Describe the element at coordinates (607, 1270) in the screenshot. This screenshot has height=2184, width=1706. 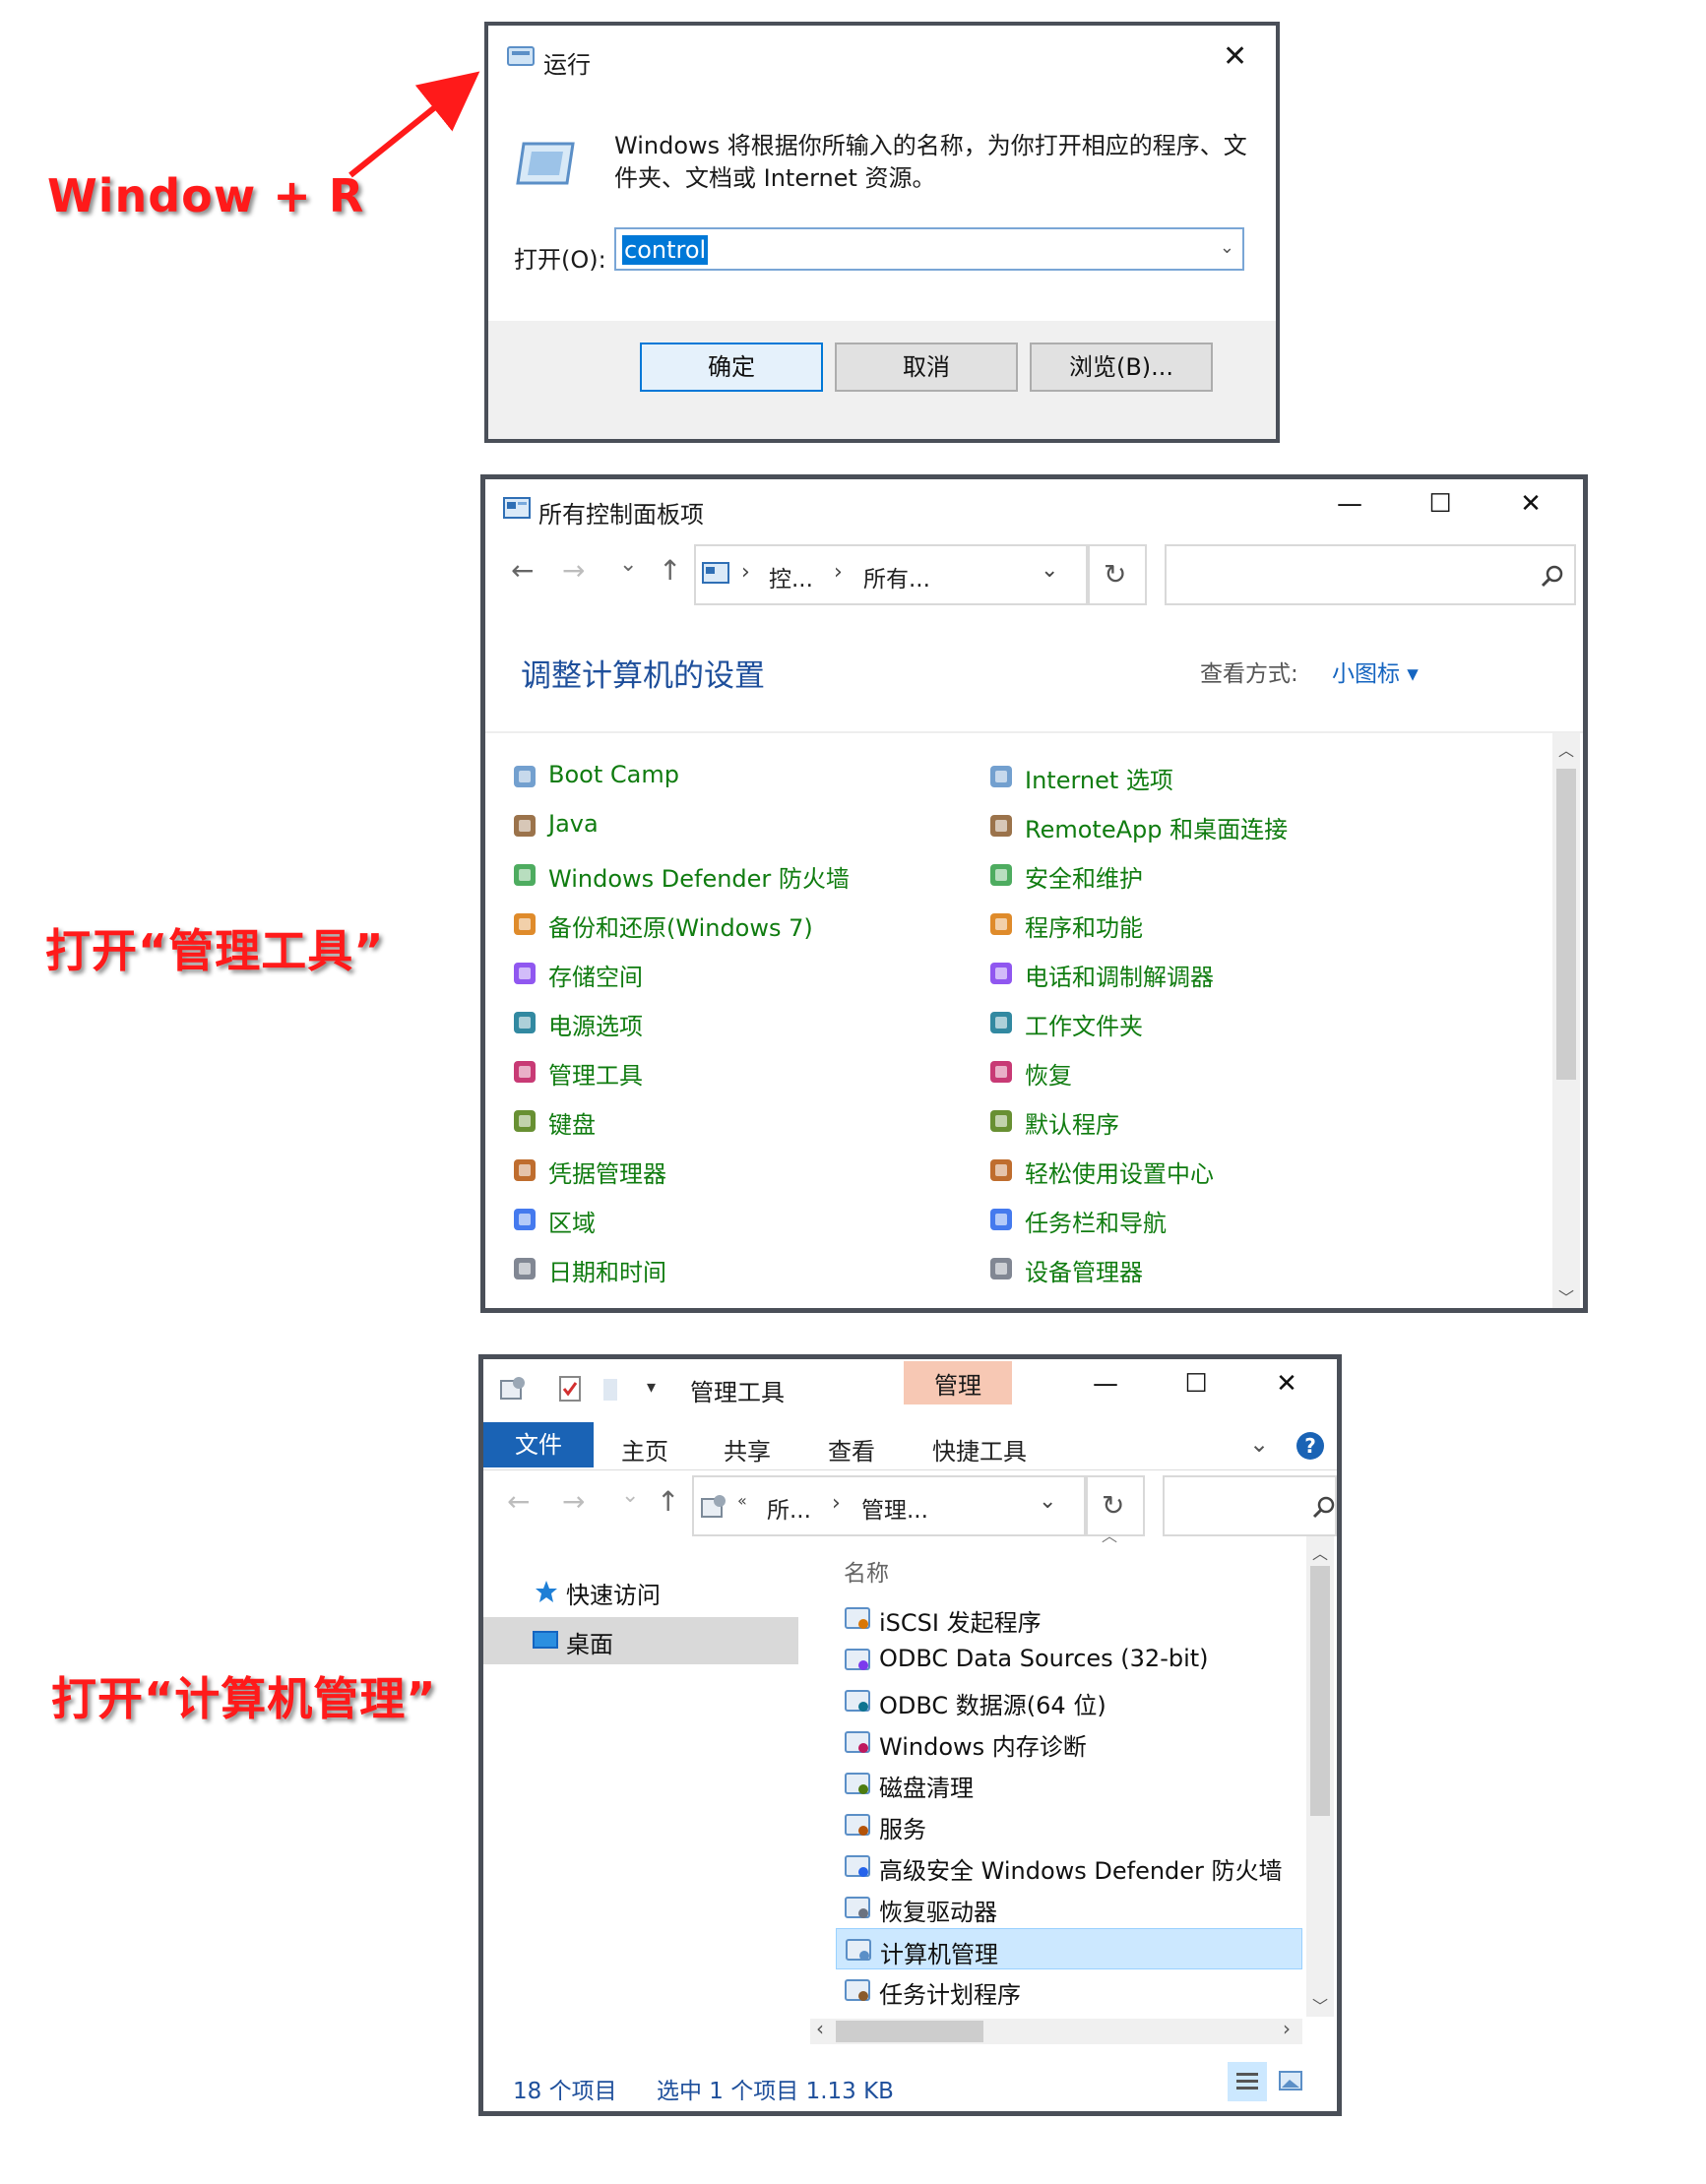
I see `cp-item-link: 日期和时间` at that location.